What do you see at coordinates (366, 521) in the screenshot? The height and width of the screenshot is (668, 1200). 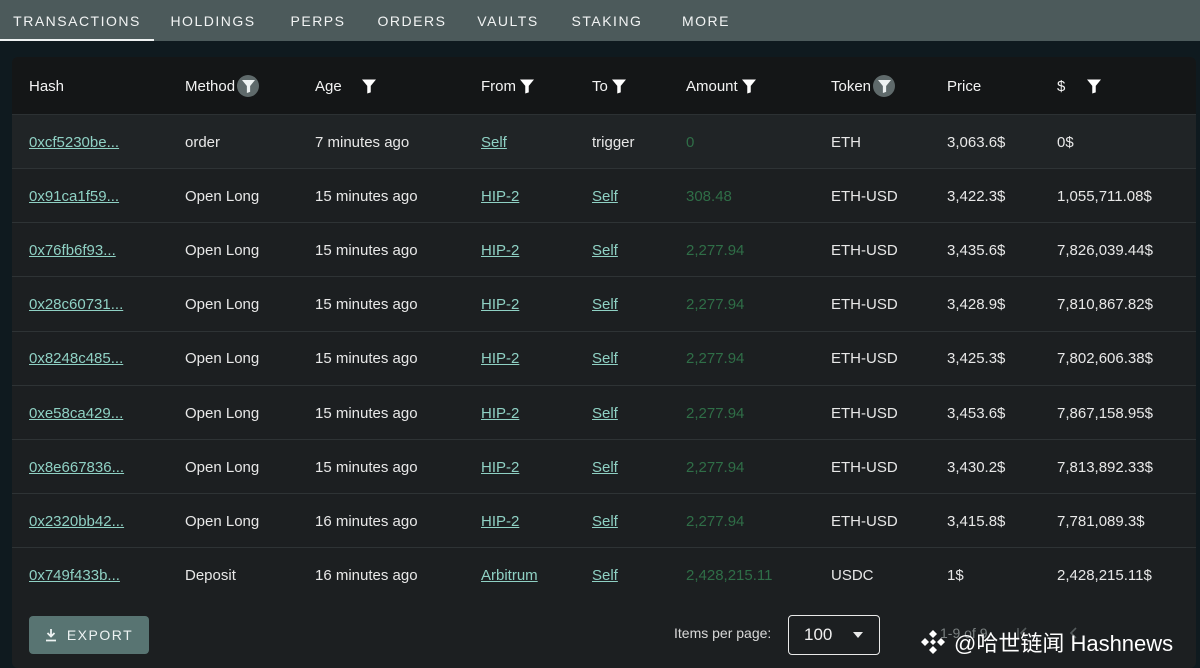 I see `age-cell: 16 minutes ago` at bounding box center [366, 521].